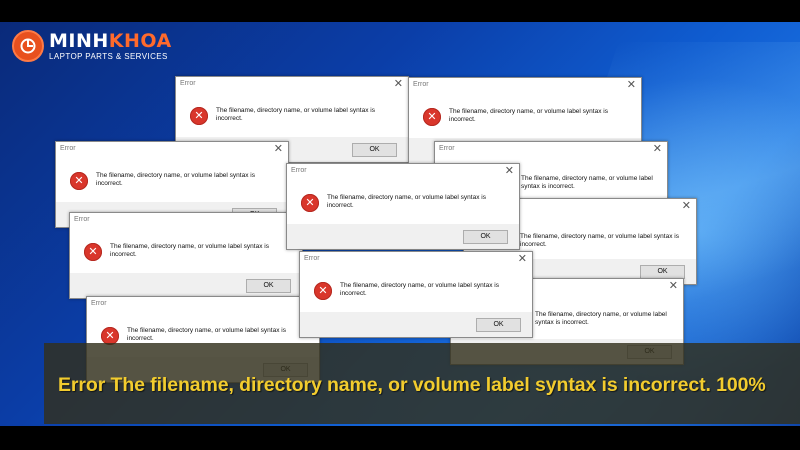 The height and width of the screenshot is (450, 800). Describe the element at coordinates (28, 46) in the screenshot. I see `brand-logo-icon` at that location.